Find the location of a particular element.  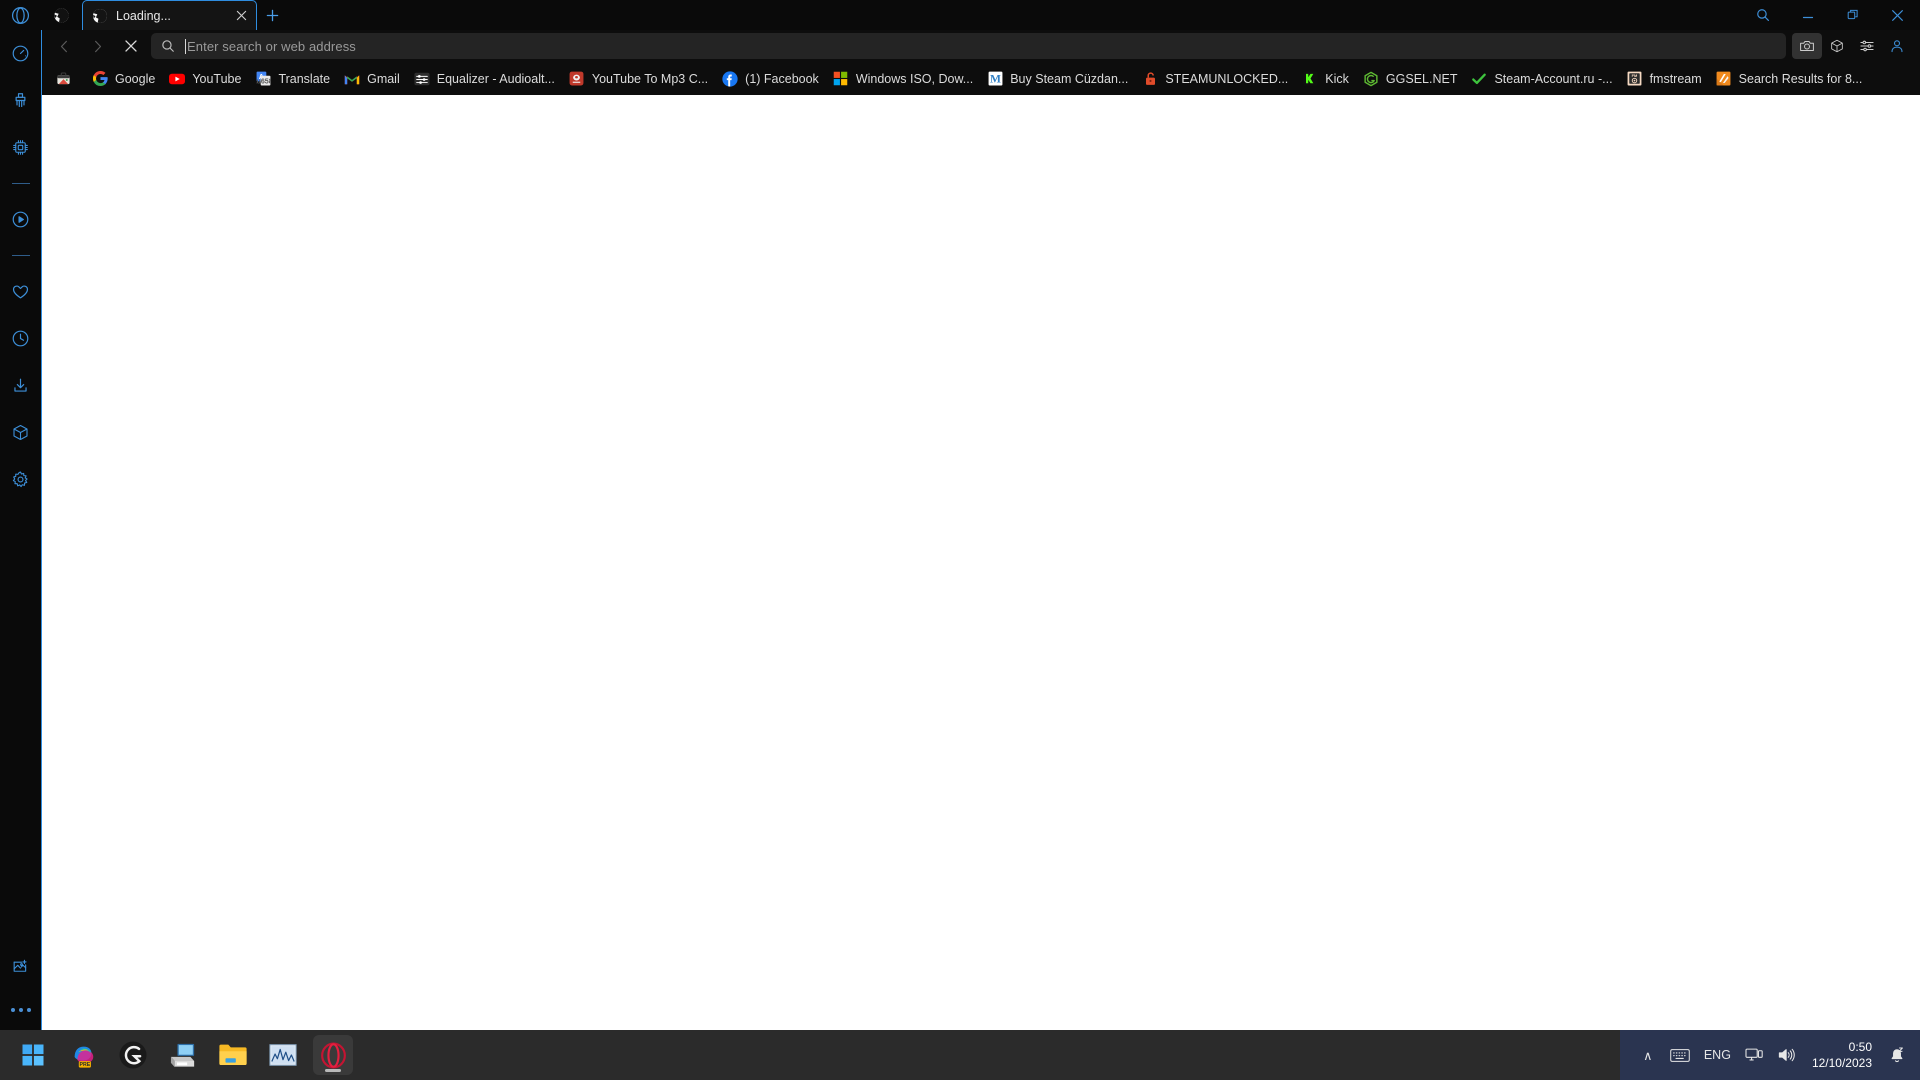

google-icon is located at coordinates (100, 79).